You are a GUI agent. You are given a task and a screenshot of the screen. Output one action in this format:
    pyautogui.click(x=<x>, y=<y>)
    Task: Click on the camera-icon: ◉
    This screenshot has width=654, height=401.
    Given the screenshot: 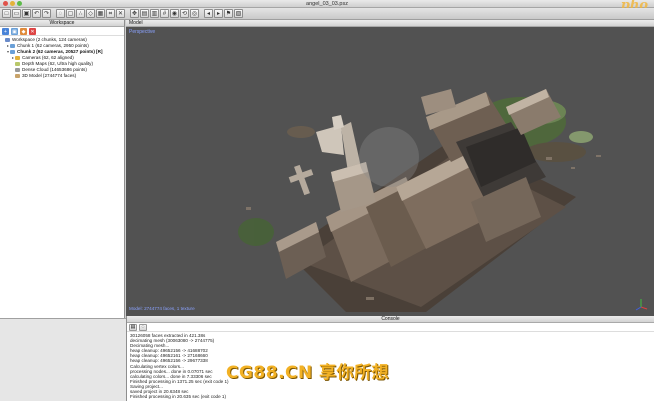 What is the action you would take?
    pyautogui.click(x=174, y=13)
    